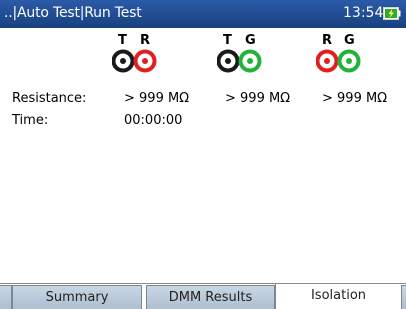 Image resolution: width=406 pixels, height=309 pixels. What do you see at coordinates (49, 98) in the screenshot?
I see `resistance-label: Resistance:` at bounding box center [49, 98].